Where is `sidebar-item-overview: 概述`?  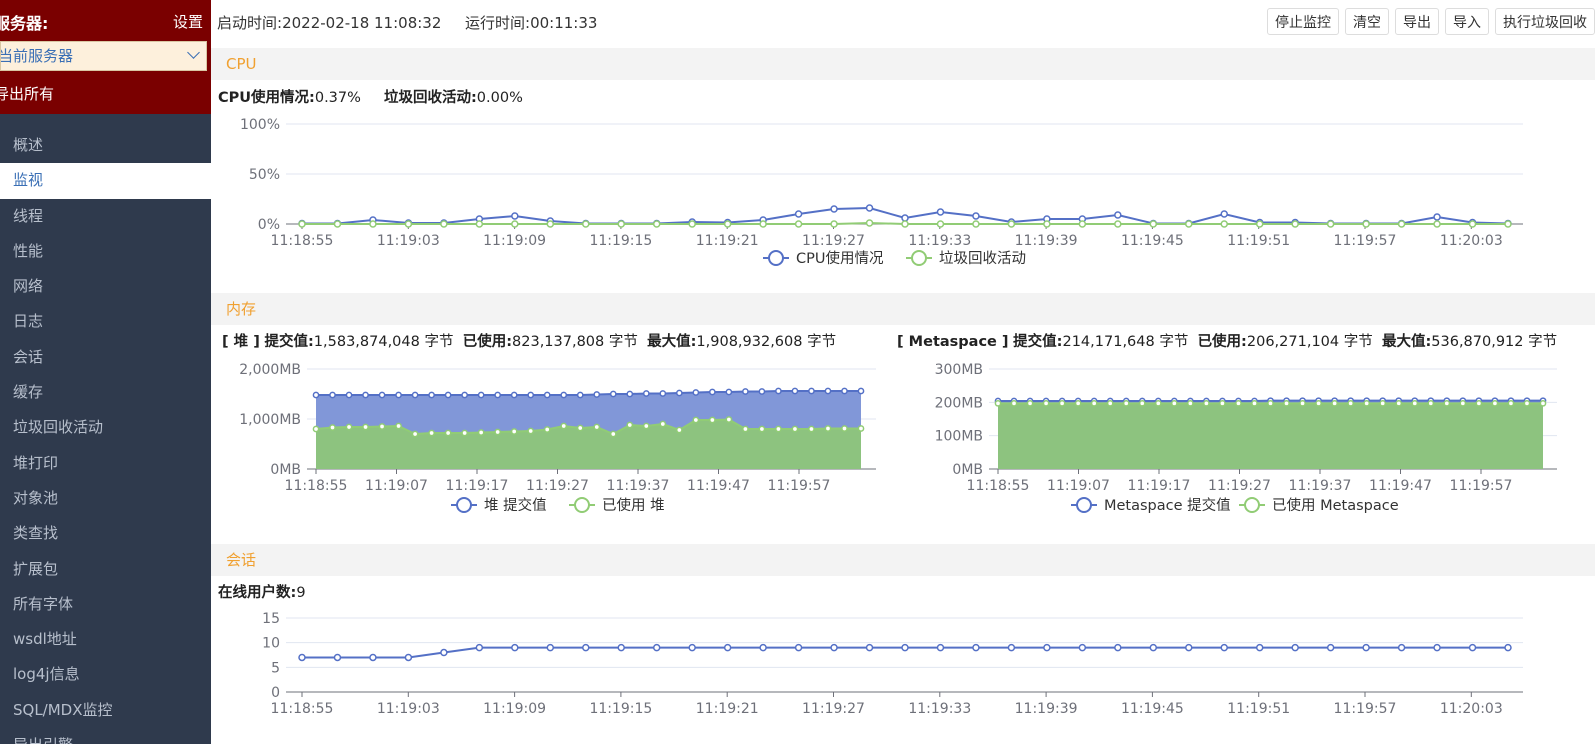 sidebar-item-overview: 概述 is located at coordinates (105, 145).